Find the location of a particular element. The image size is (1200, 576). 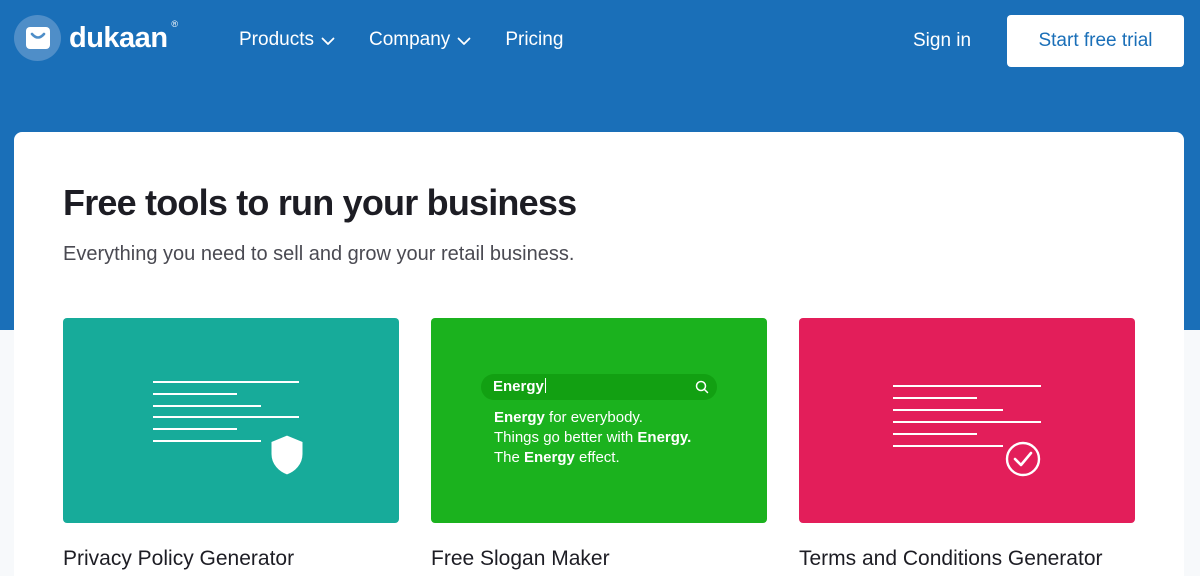

main-nav: Products Company Pricing is located at coordinates (418, 40).